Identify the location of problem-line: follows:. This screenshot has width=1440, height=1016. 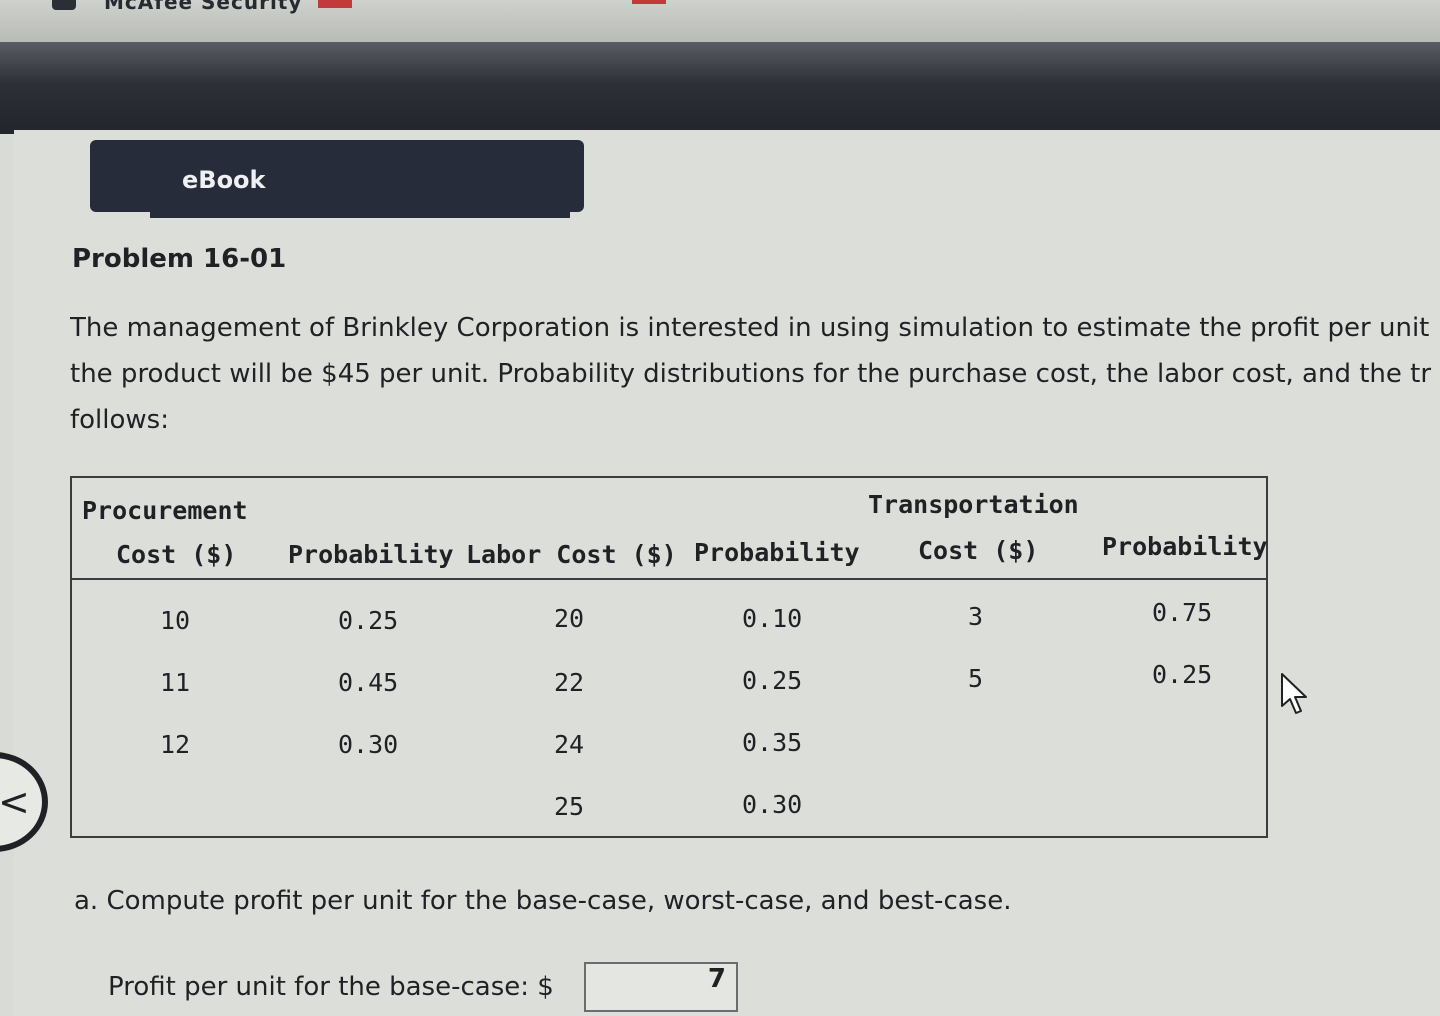
(119, 420).